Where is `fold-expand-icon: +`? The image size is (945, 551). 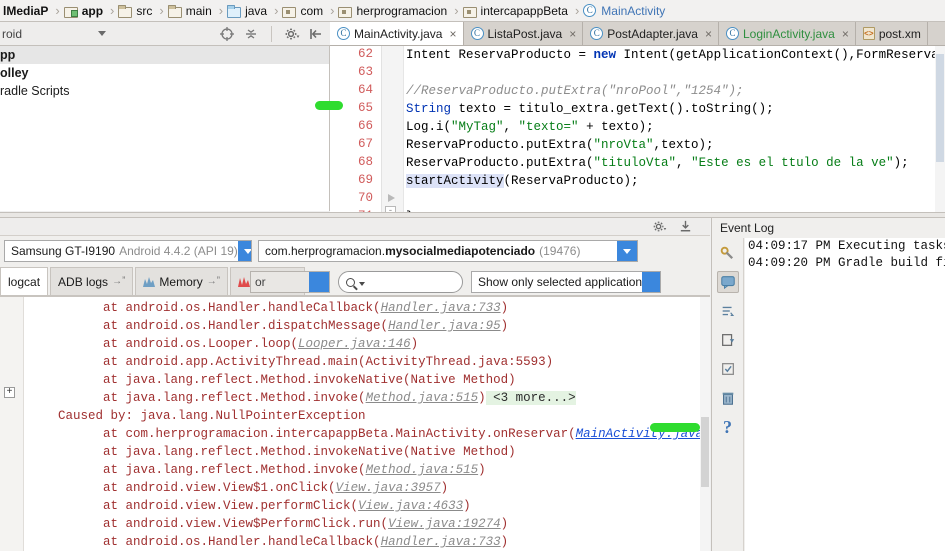 fold-expand-icon: + is located at coordinates (9, 392).